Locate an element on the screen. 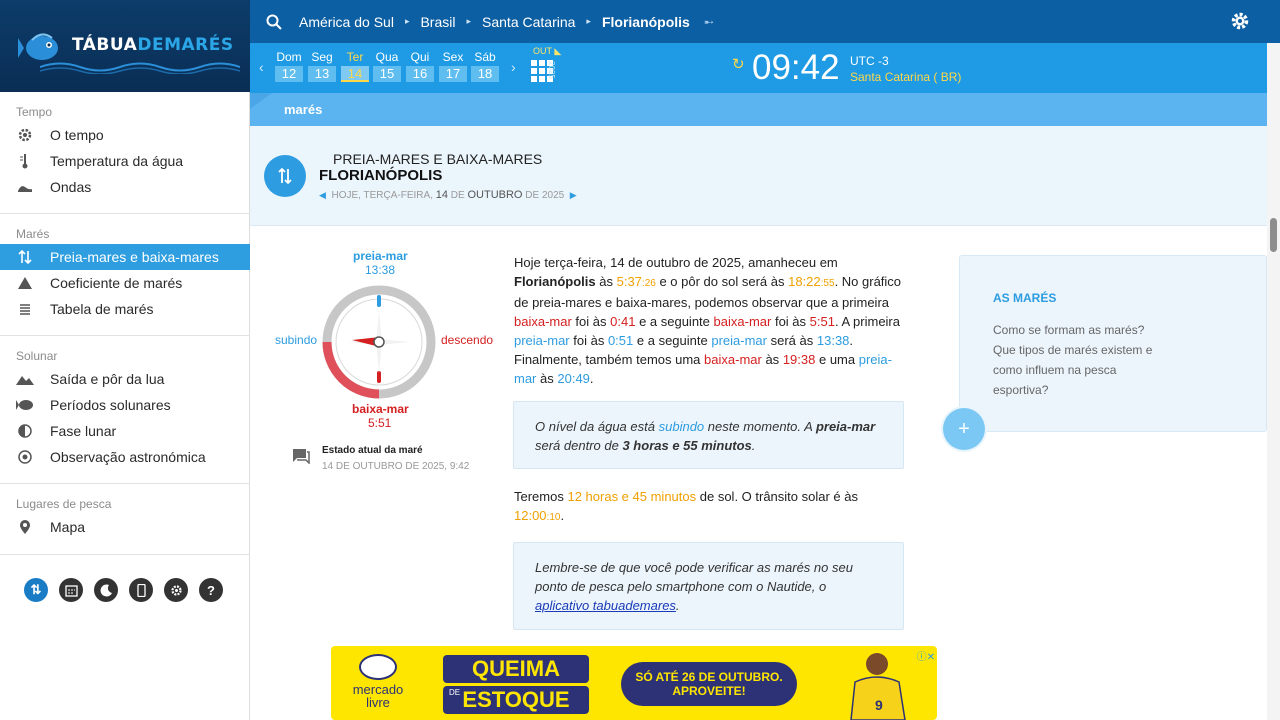 Image resolution: width=1280 pixels, height=720 pixels. help-icon: ? is located at coordinates (211, 590).